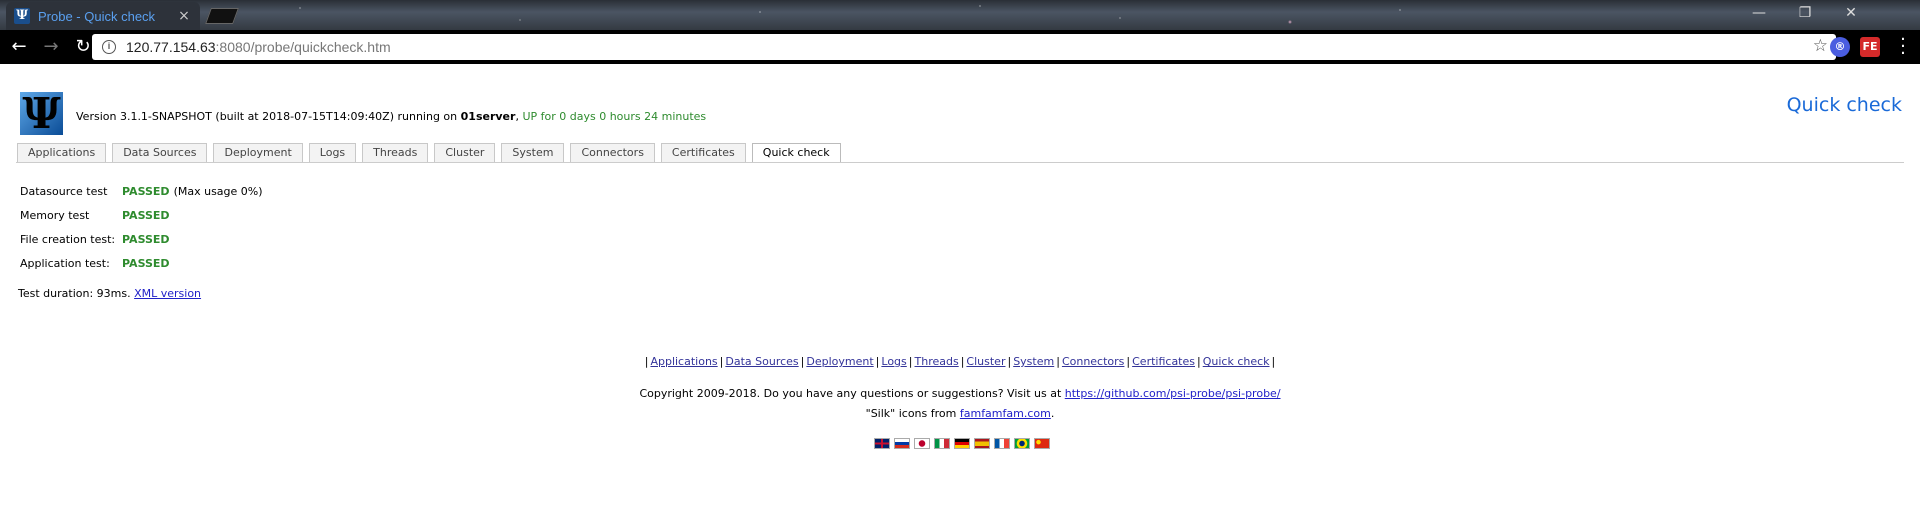 This screenshot has height=522, width=1920. Describe the element at coordinates (1851, 13) in the screenshot. I see `close-window-button: ✕` at that location.